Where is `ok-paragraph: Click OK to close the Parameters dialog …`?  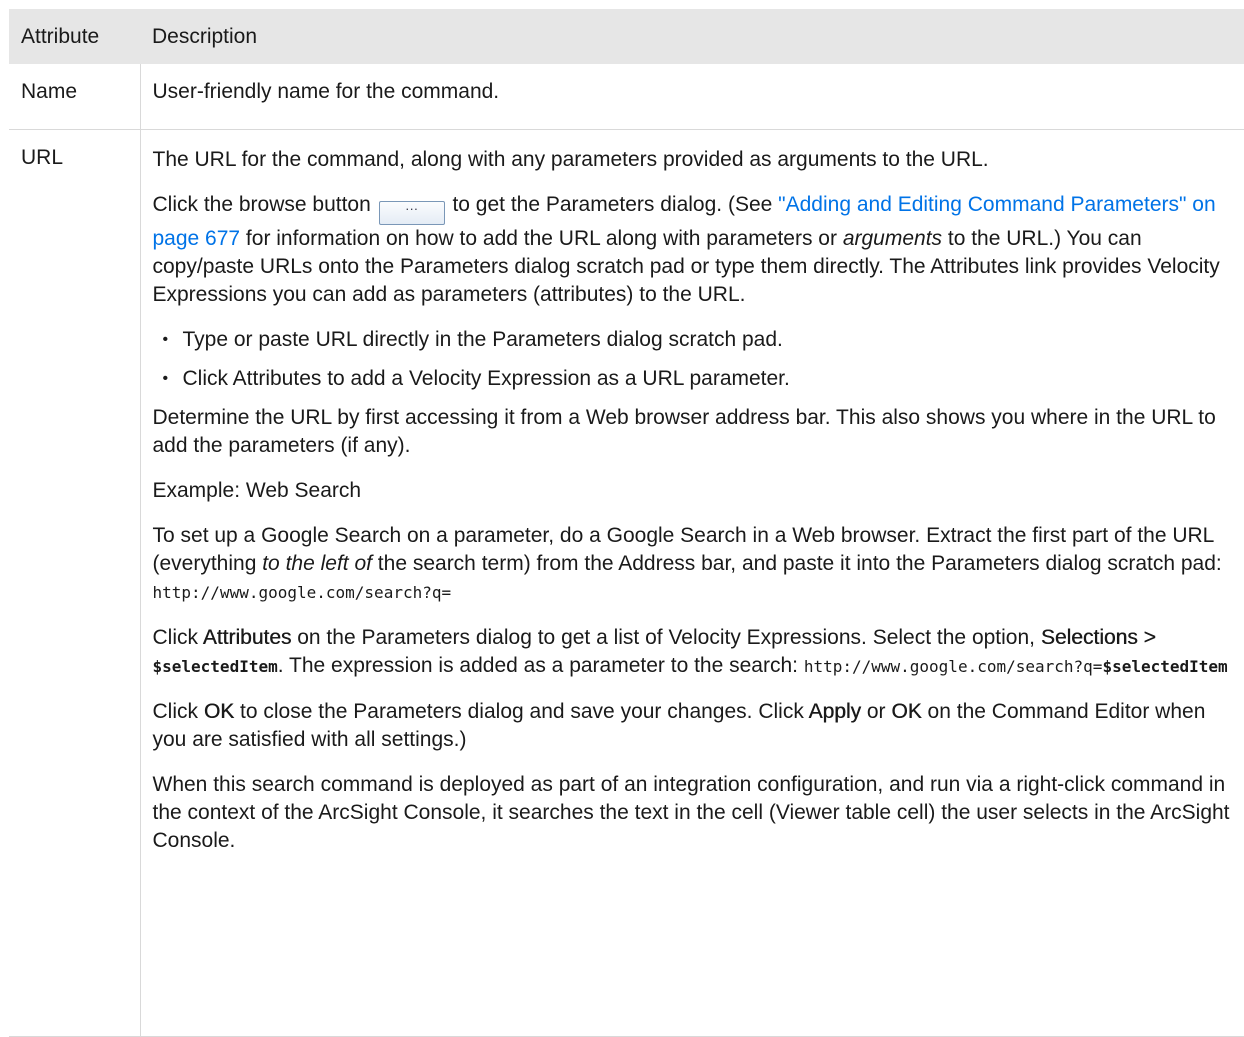
ok-paragraph: Click OK to close the Parameters dialog … is located at coordinates (696, 726).